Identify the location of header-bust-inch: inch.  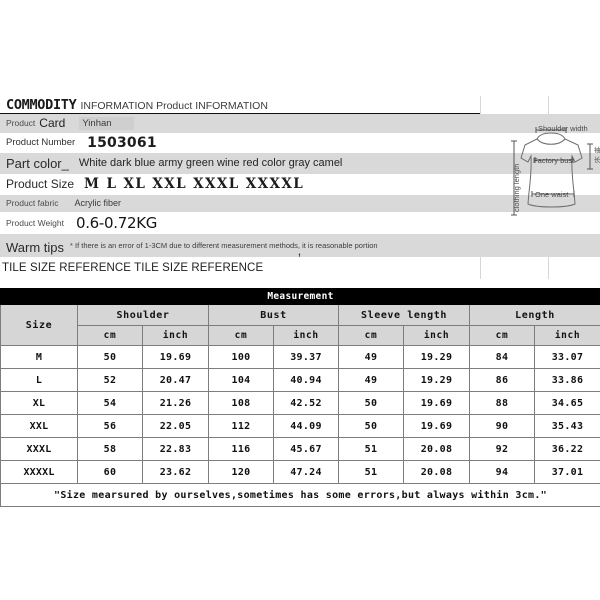
(306, 335).